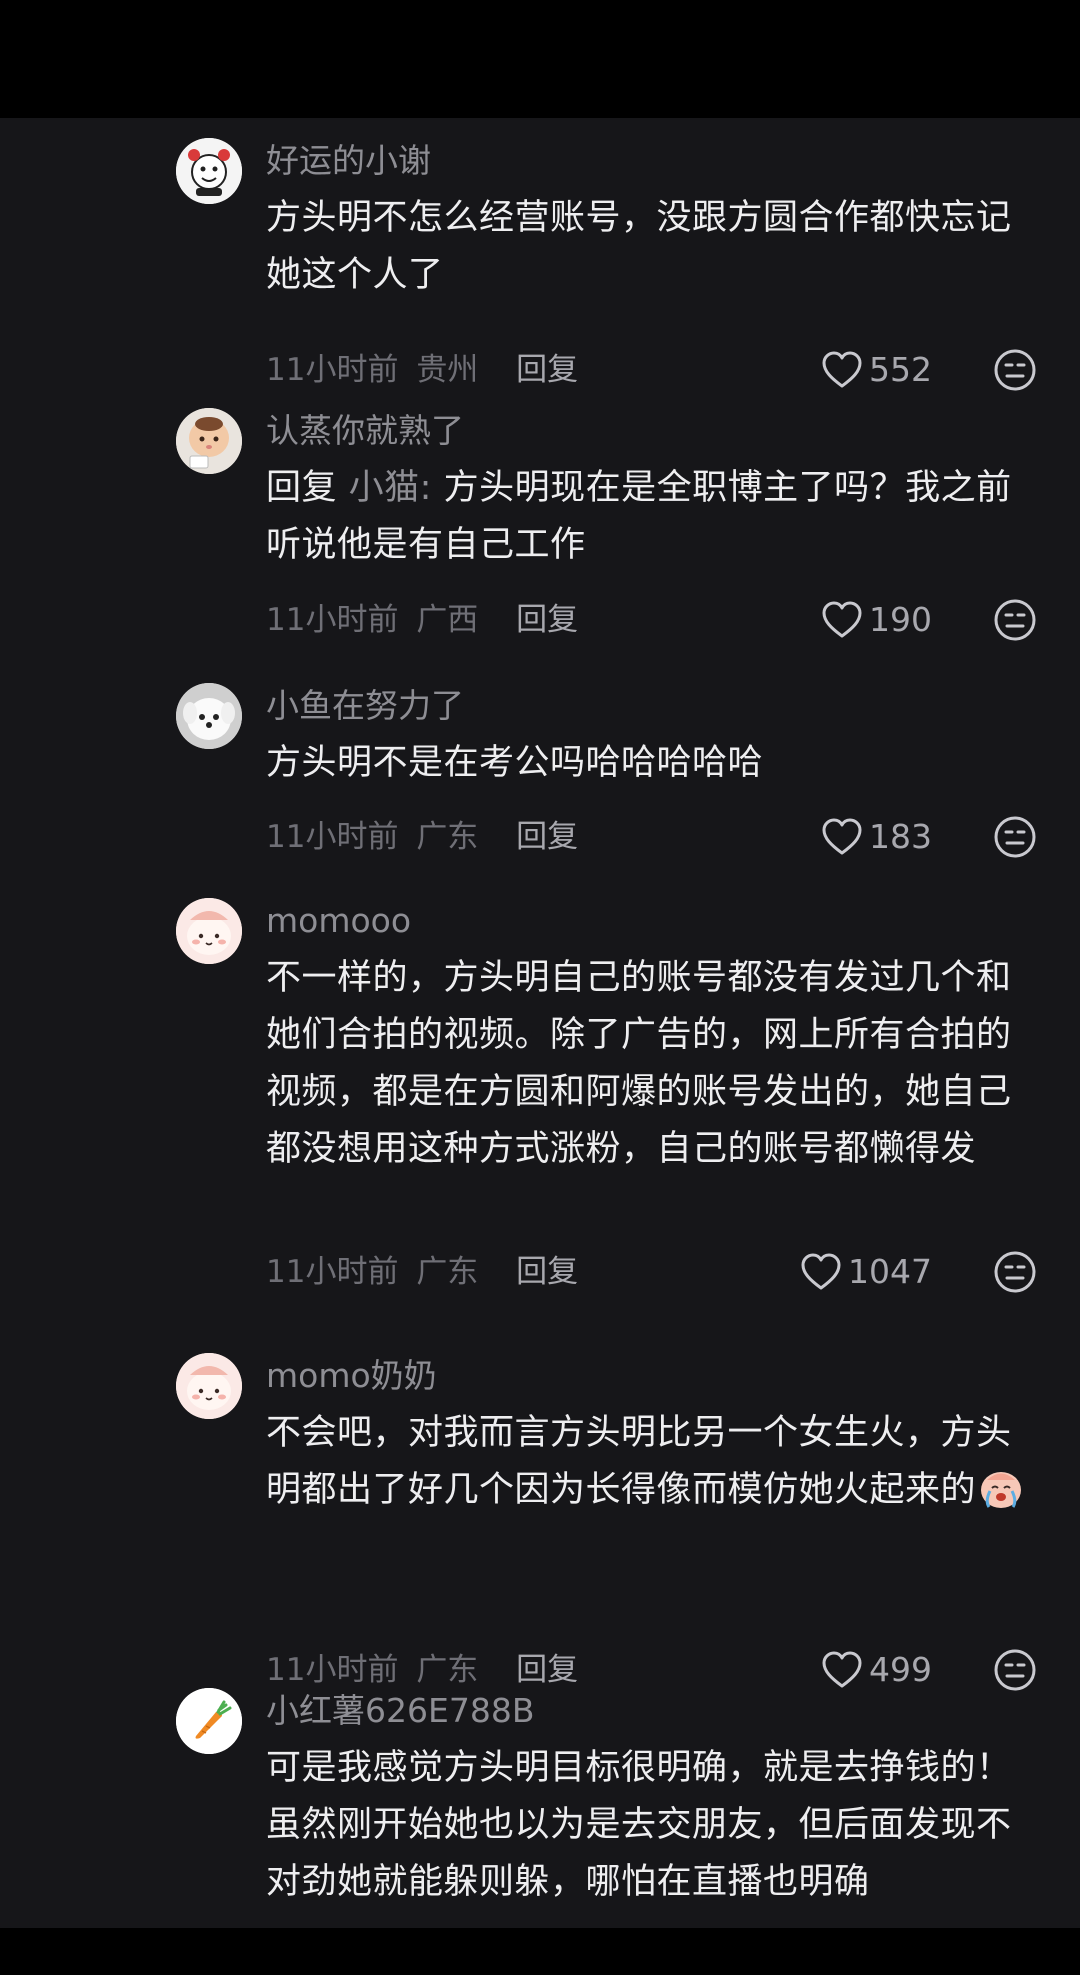 The height and width of the screenshot is (1975, 1080). Describe the element at coordinates (365, 431) in the screenshot. I see `username: 认蒸你就熟了` at that location.